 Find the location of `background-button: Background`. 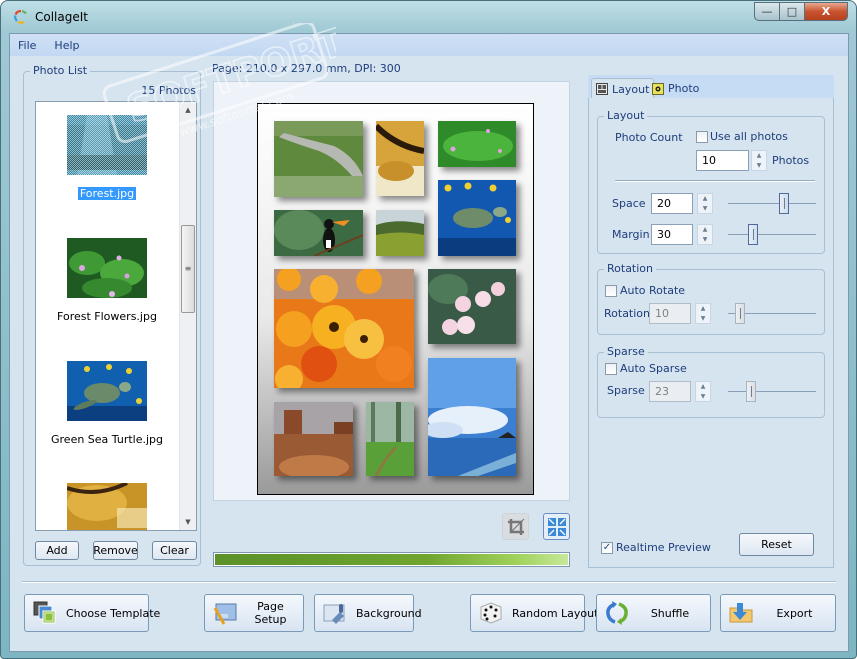

background-button: Background is located at coordinates (368, 613).